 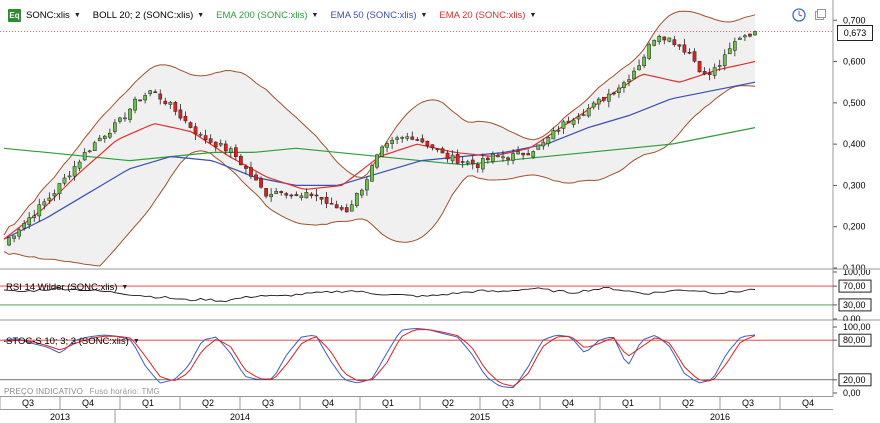 What do you see at coordinates (720, 417) in the screenshot?
I see `year-label: 2016` at bounding box center [720, 417].